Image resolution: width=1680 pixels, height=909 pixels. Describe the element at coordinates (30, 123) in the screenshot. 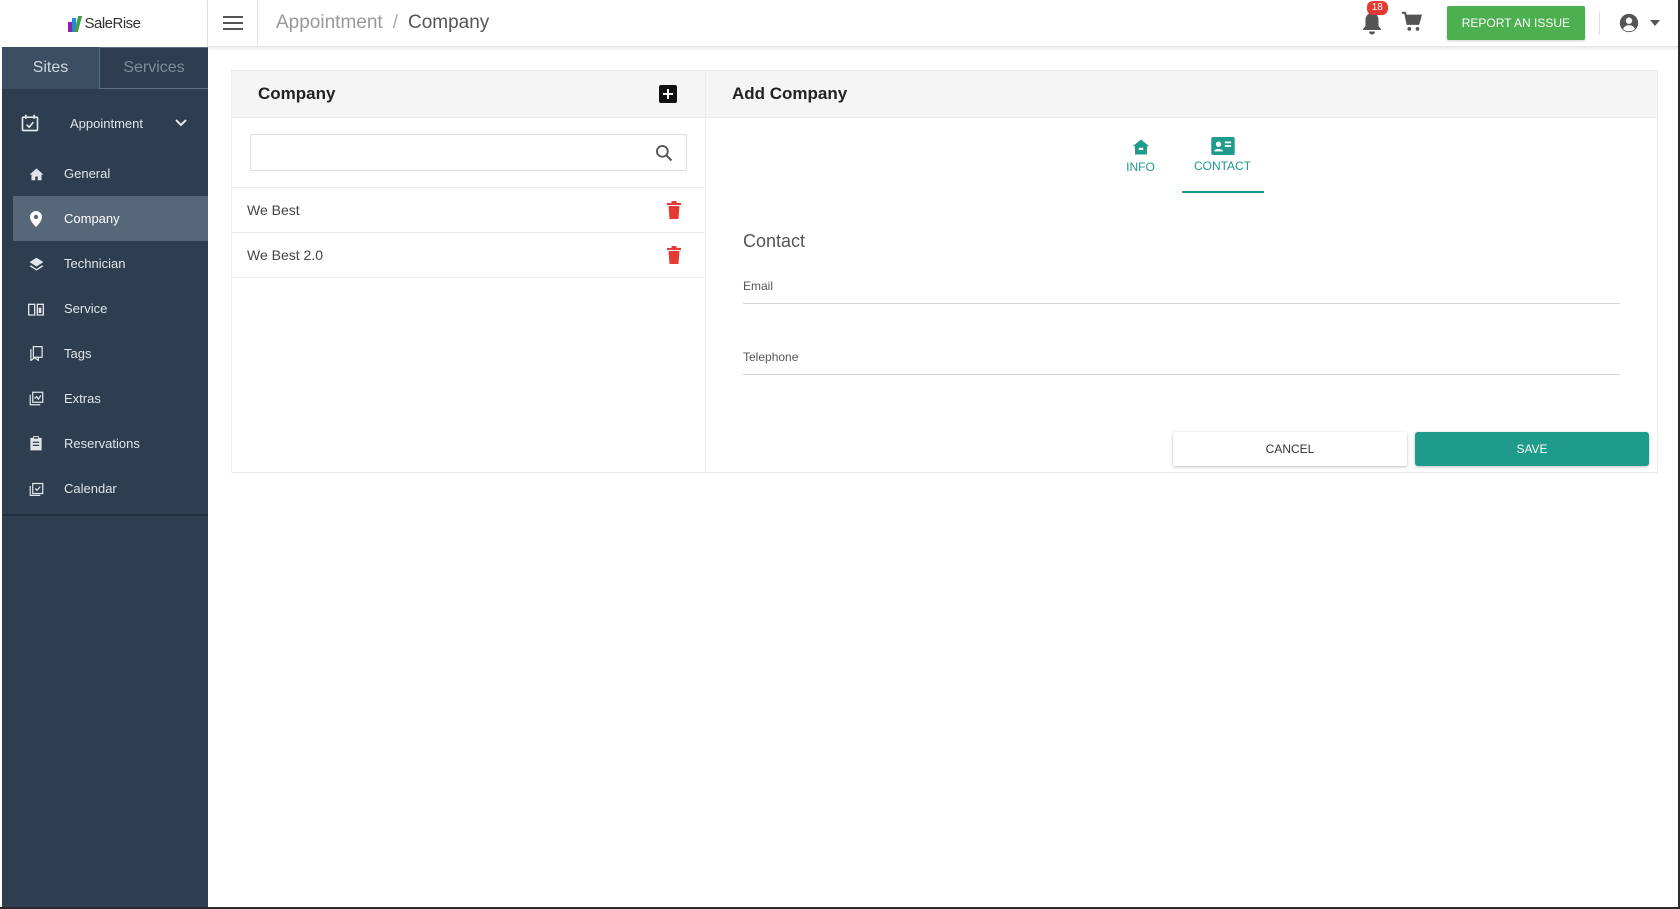

I see `calendar-check-icon` at that location.